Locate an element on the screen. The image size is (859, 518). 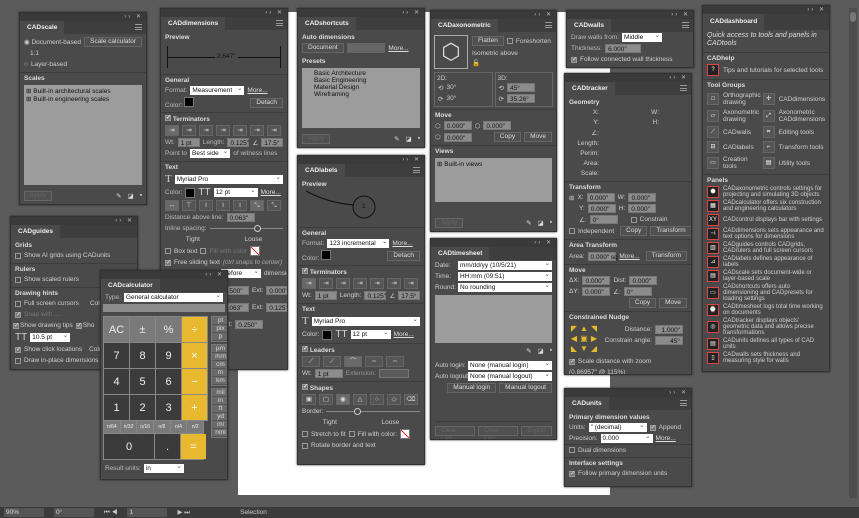
unit-button: cm is located at coordinates (219, 365).